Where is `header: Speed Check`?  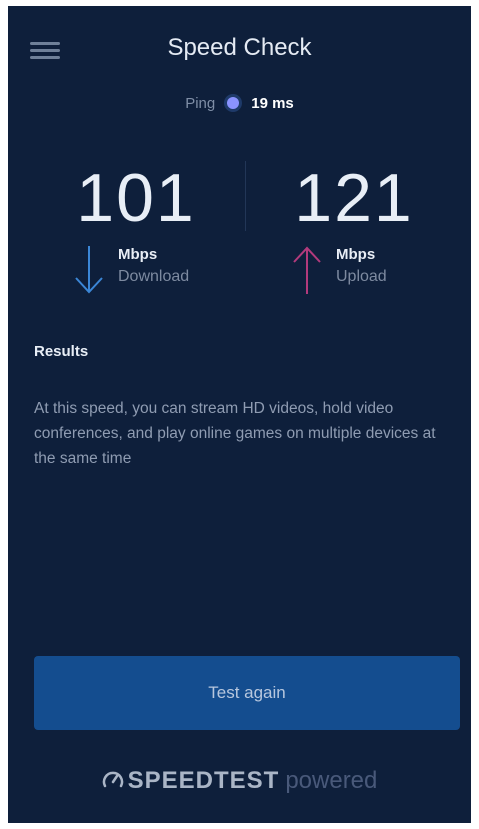 header: Speed Check is located at coordinates (239, 46).